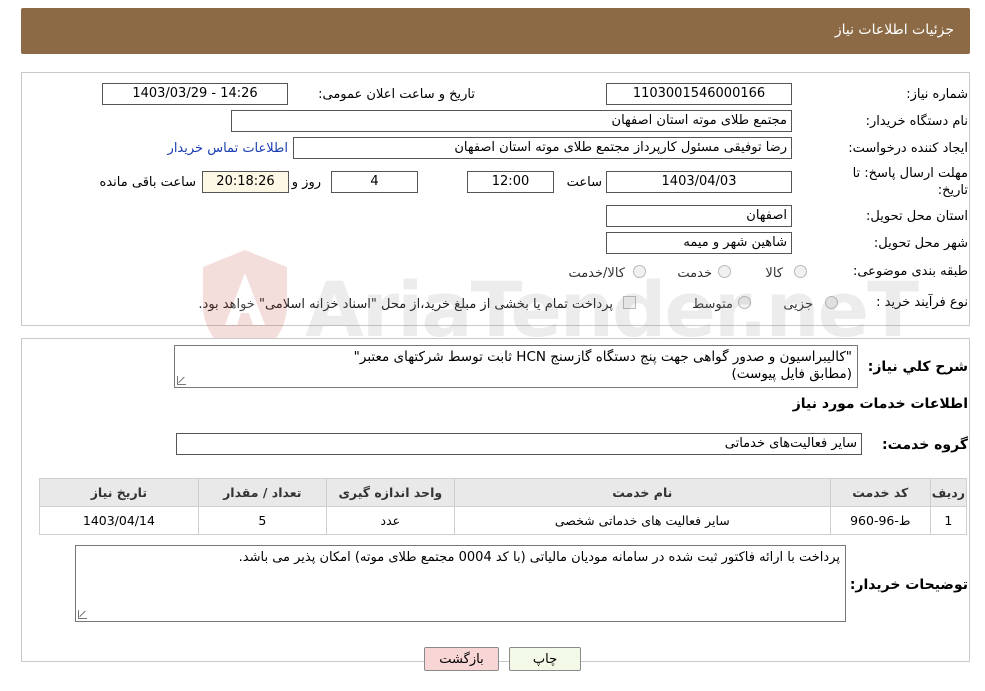 The image size is (985, 691). I want to click on treasury-payment-checkbox, so click(629, 302).